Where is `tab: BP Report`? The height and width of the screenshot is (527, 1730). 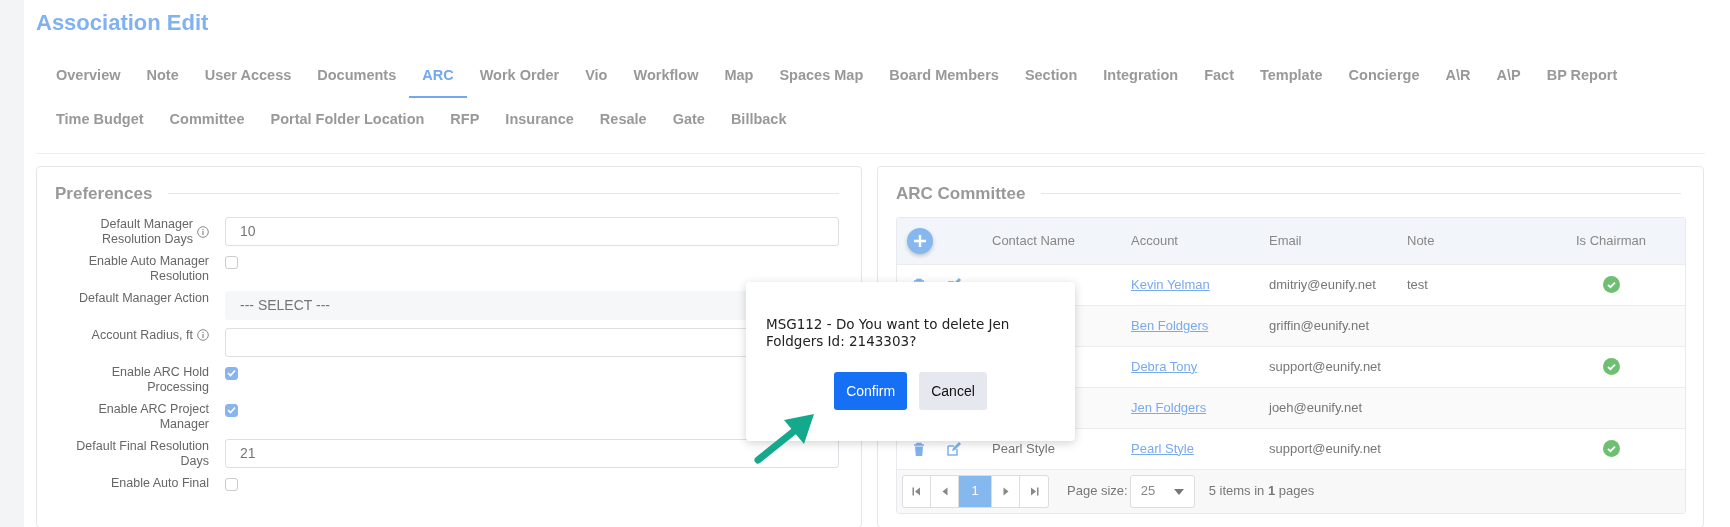 tab: BP Report is located at coordinates (1582, 76).